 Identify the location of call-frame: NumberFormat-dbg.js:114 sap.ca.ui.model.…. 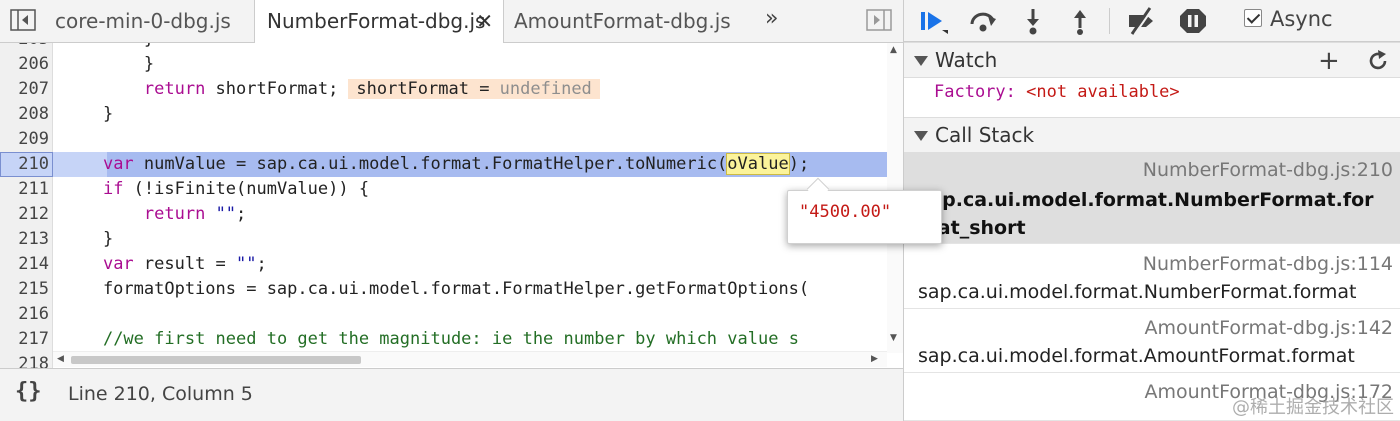
(1152, 277).